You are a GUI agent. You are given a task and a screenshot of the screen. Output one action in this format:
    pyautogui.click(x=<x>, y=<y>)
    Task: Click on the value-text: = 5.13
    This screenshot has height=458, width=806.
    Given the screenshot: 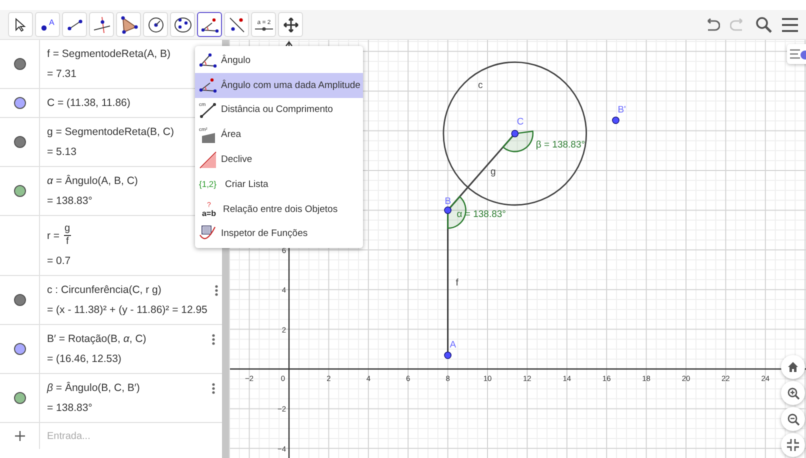 What is the action you would take?
    pyautogui.click(x=61, y=152)
    